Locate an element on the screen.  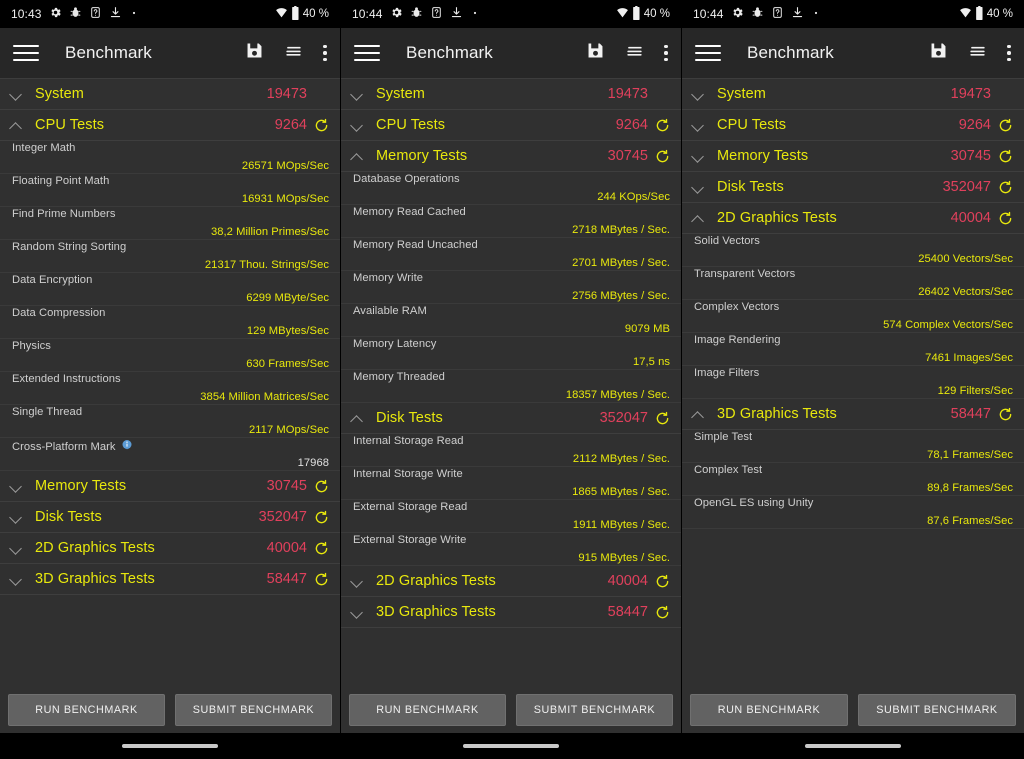
result-row: Memory Read Uncached 2701 MBytes / Sec. is located at coordinates (511, 254).